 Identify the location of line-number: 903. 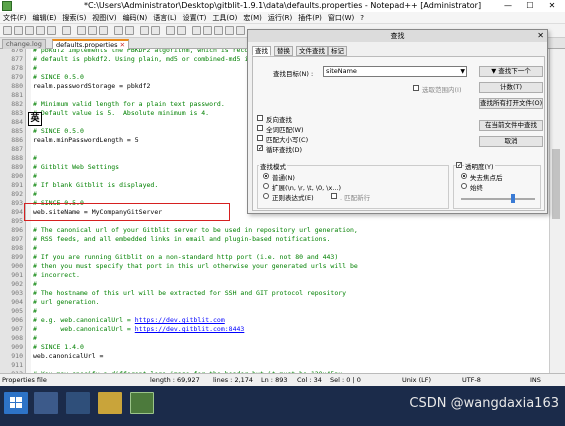
(17, 293).